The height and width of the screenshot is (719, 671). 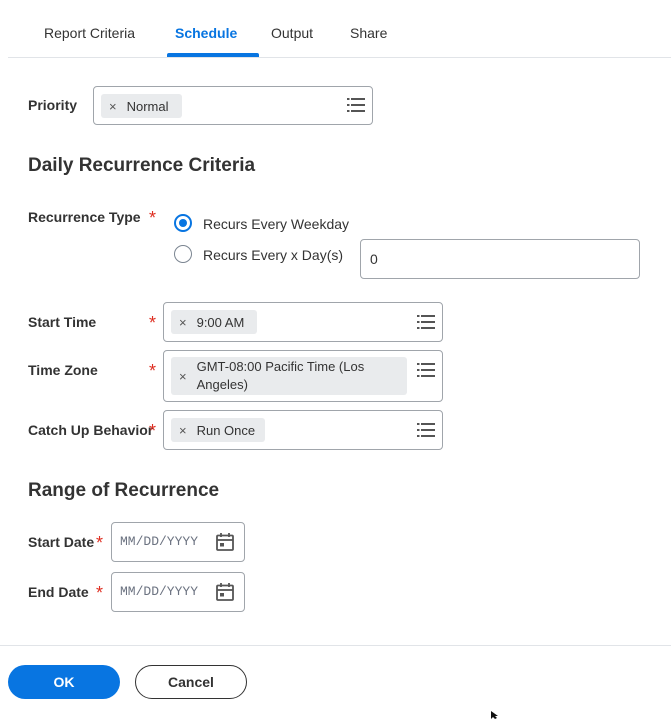 What do you see at coordinates (147, 106) in the screenshot?
I see `priority-value: Normal` at bounding box center [147, 106].